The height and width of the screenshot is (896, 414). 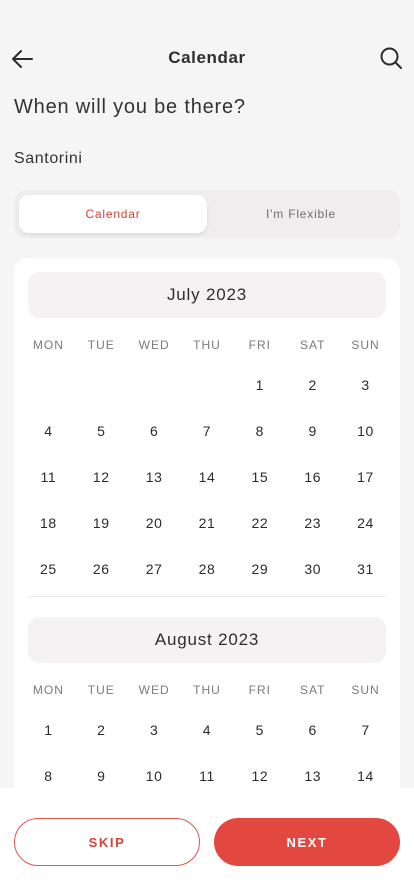 I want to click on day-cell: 22, so click(x=259, y=523).